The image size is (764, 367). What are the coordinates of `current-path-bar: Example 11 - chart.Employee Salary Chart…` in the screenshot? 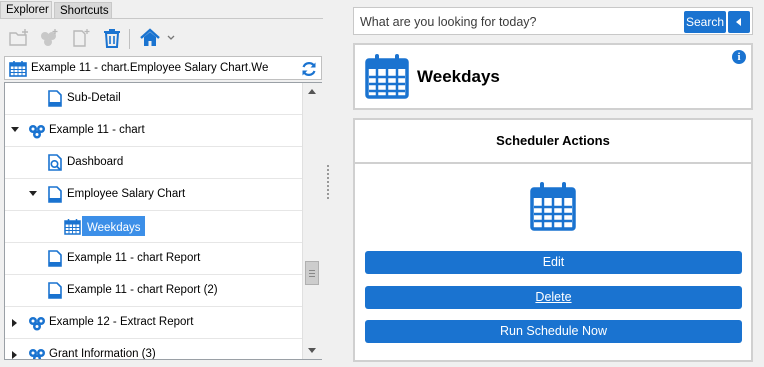 It's located at (163, 68).